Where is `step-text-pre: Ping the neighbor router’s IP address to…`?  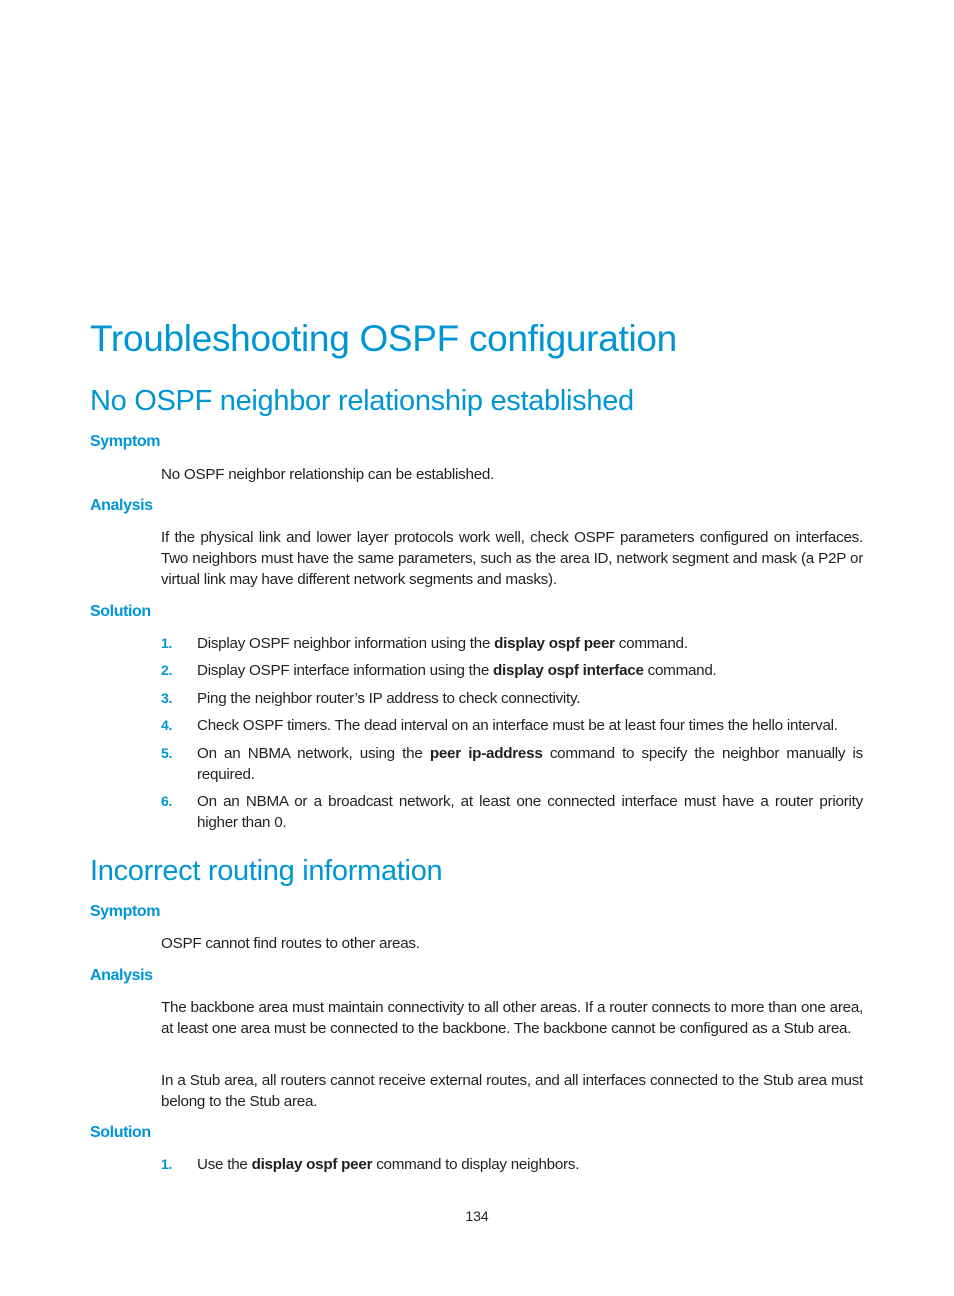 step-text-pre: Ping the neighbor router’s IP address to… is located at coordinates (389, 698).